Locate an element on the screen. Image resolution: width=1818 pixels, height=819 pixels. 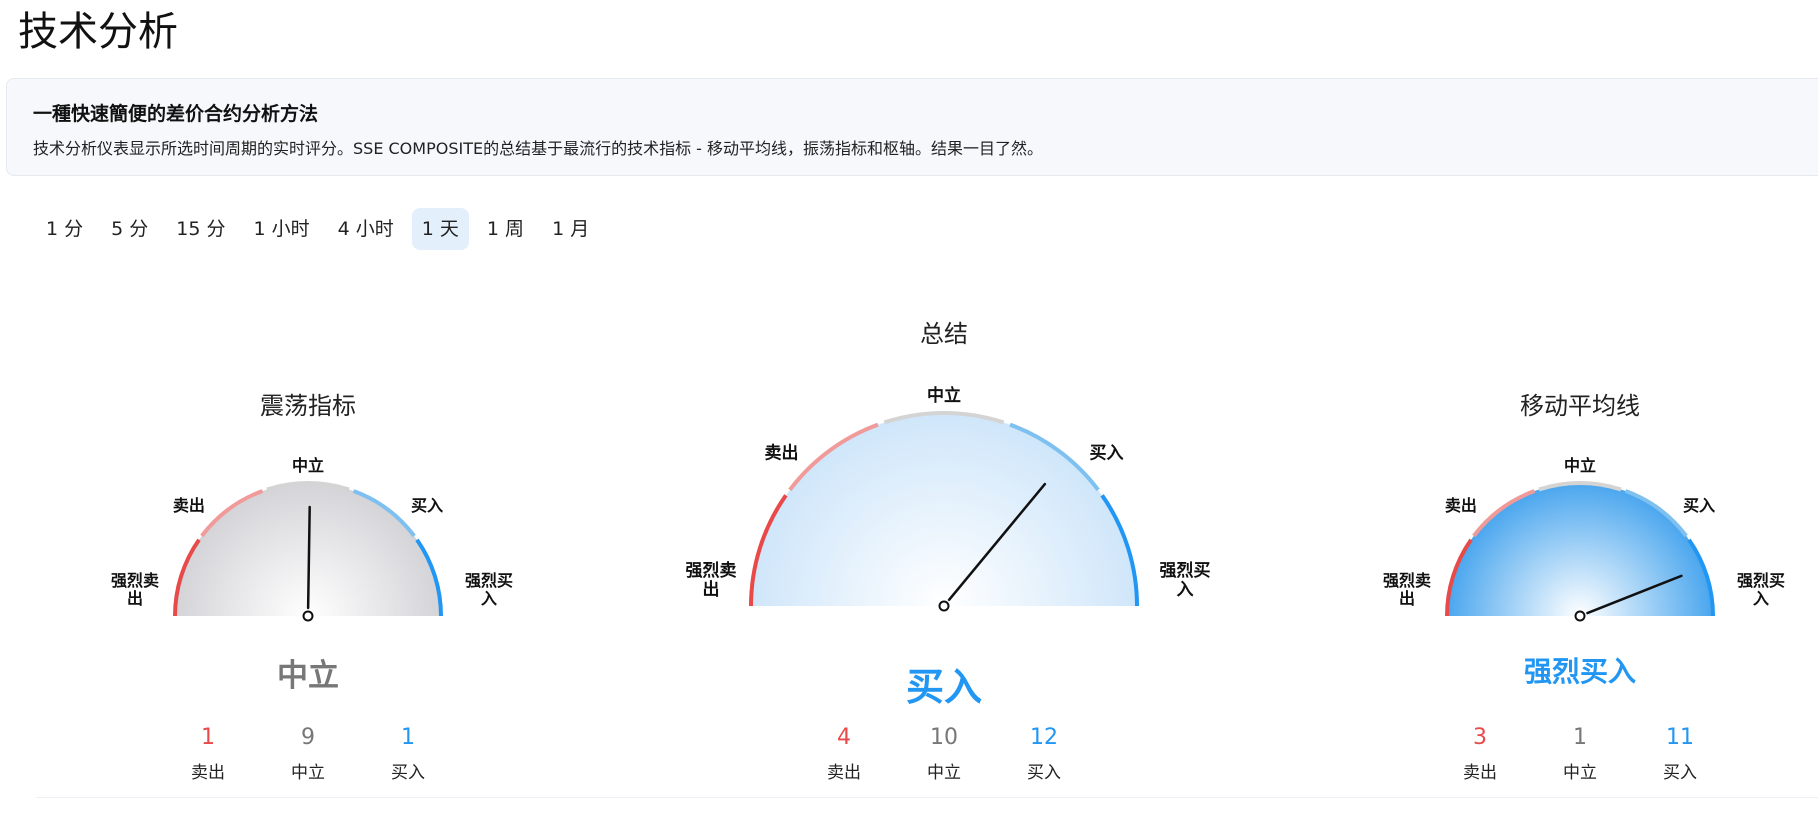
count-neutral: 10 中立 is located at coordinates (944, 753).